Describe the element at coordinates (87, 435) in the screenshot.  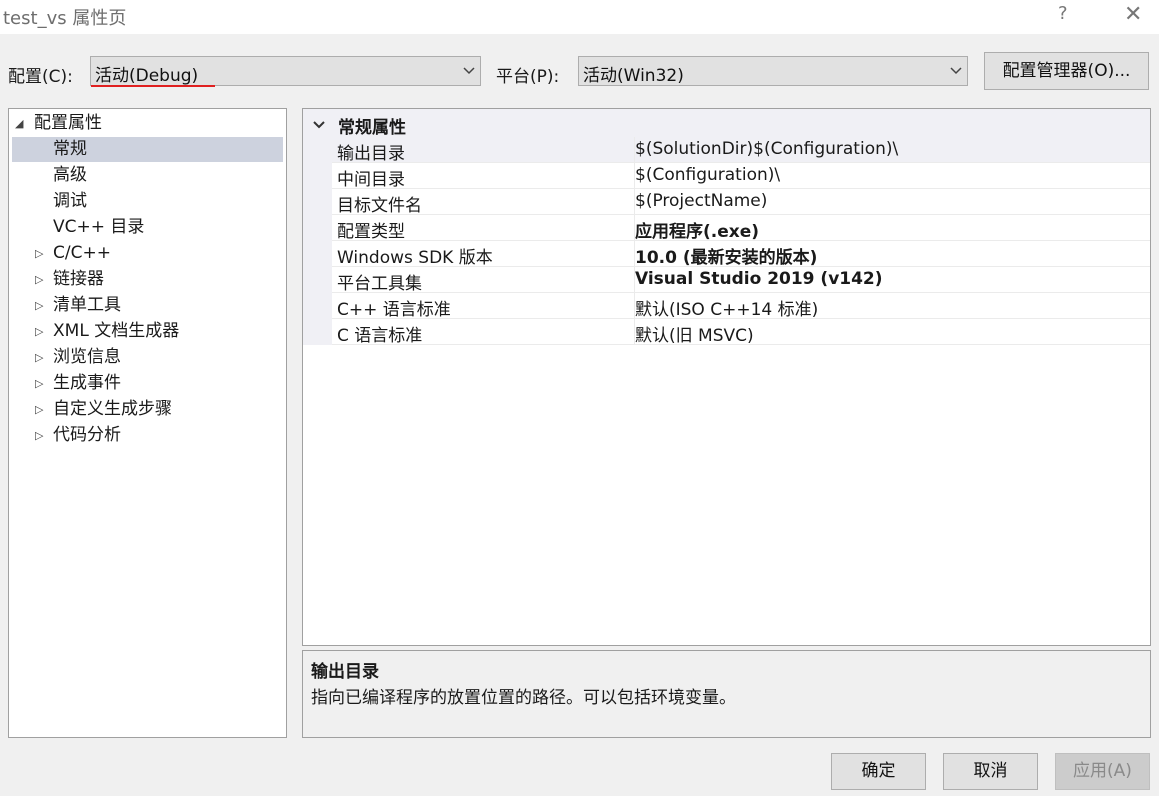
I see `tree-item-label: 代码分析` at that location.